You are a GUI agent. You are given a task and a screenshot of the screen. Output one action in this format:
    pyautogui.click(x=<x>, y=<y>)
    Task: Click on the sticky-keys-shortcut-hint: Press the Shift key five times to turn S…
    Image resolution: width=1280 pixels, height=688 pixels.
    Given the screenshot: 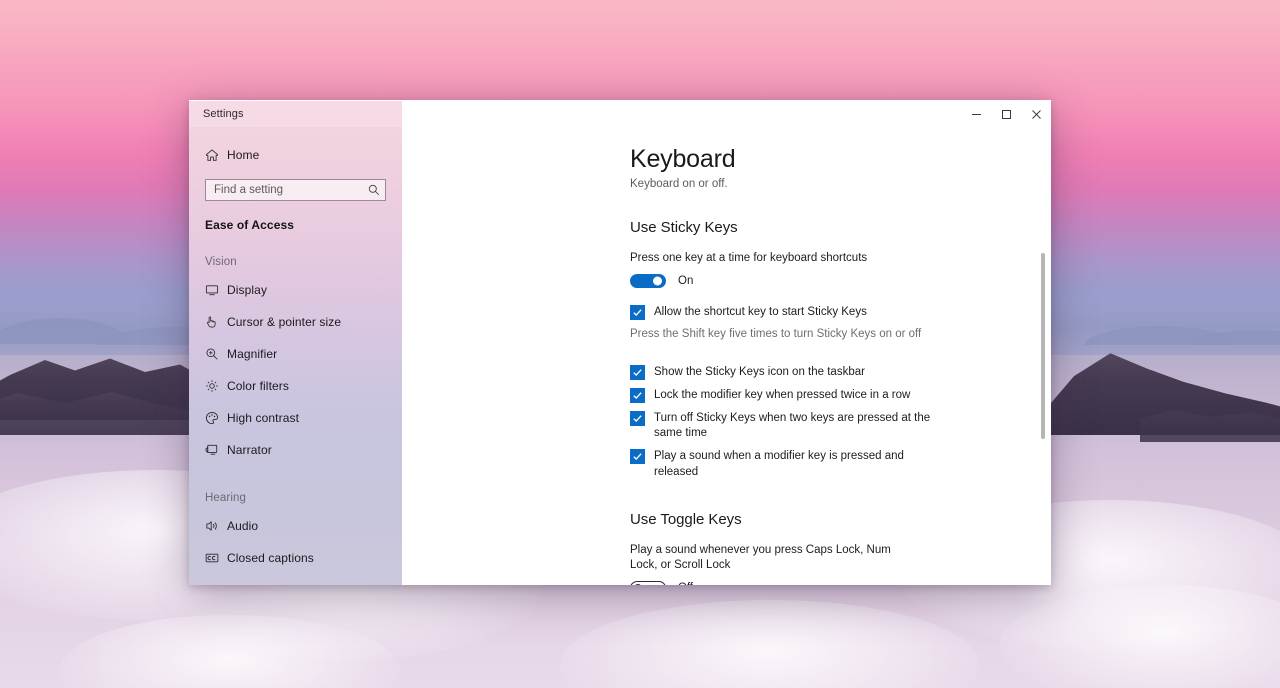 What is the action you would take?
    pyautogui.click(x=776, y=334)
    